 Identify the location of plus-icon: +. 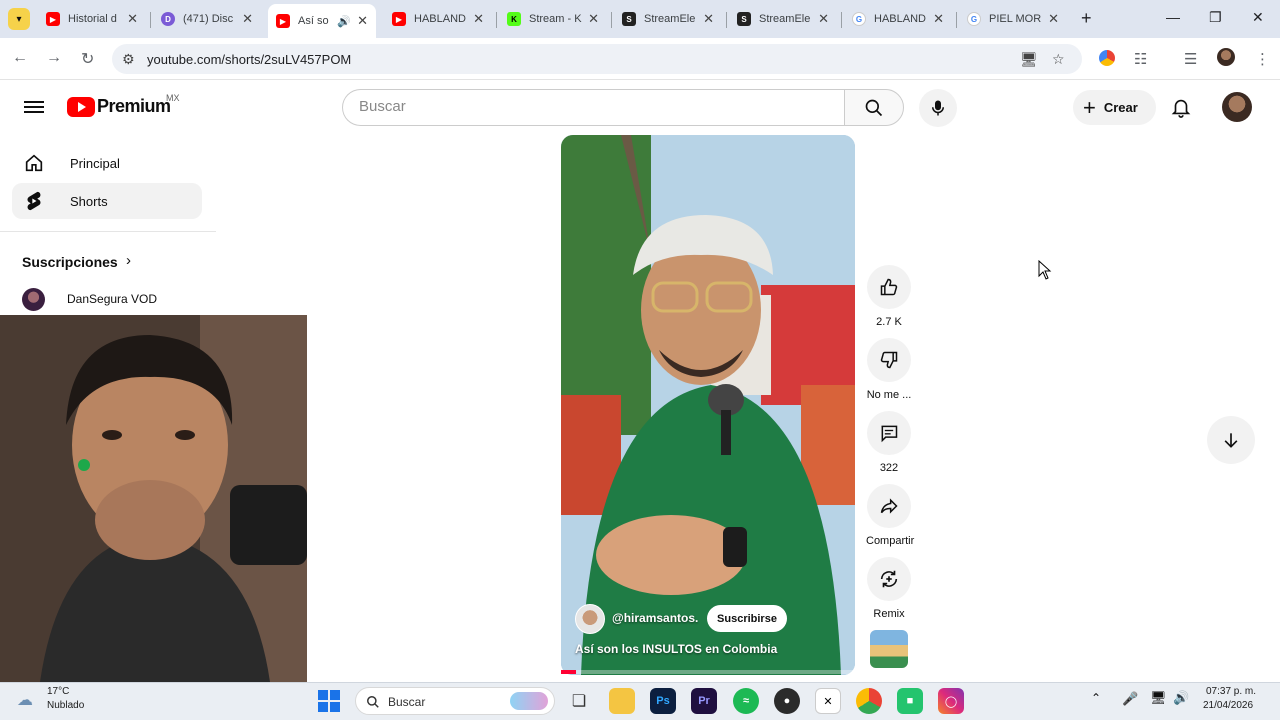
(1089, 107).